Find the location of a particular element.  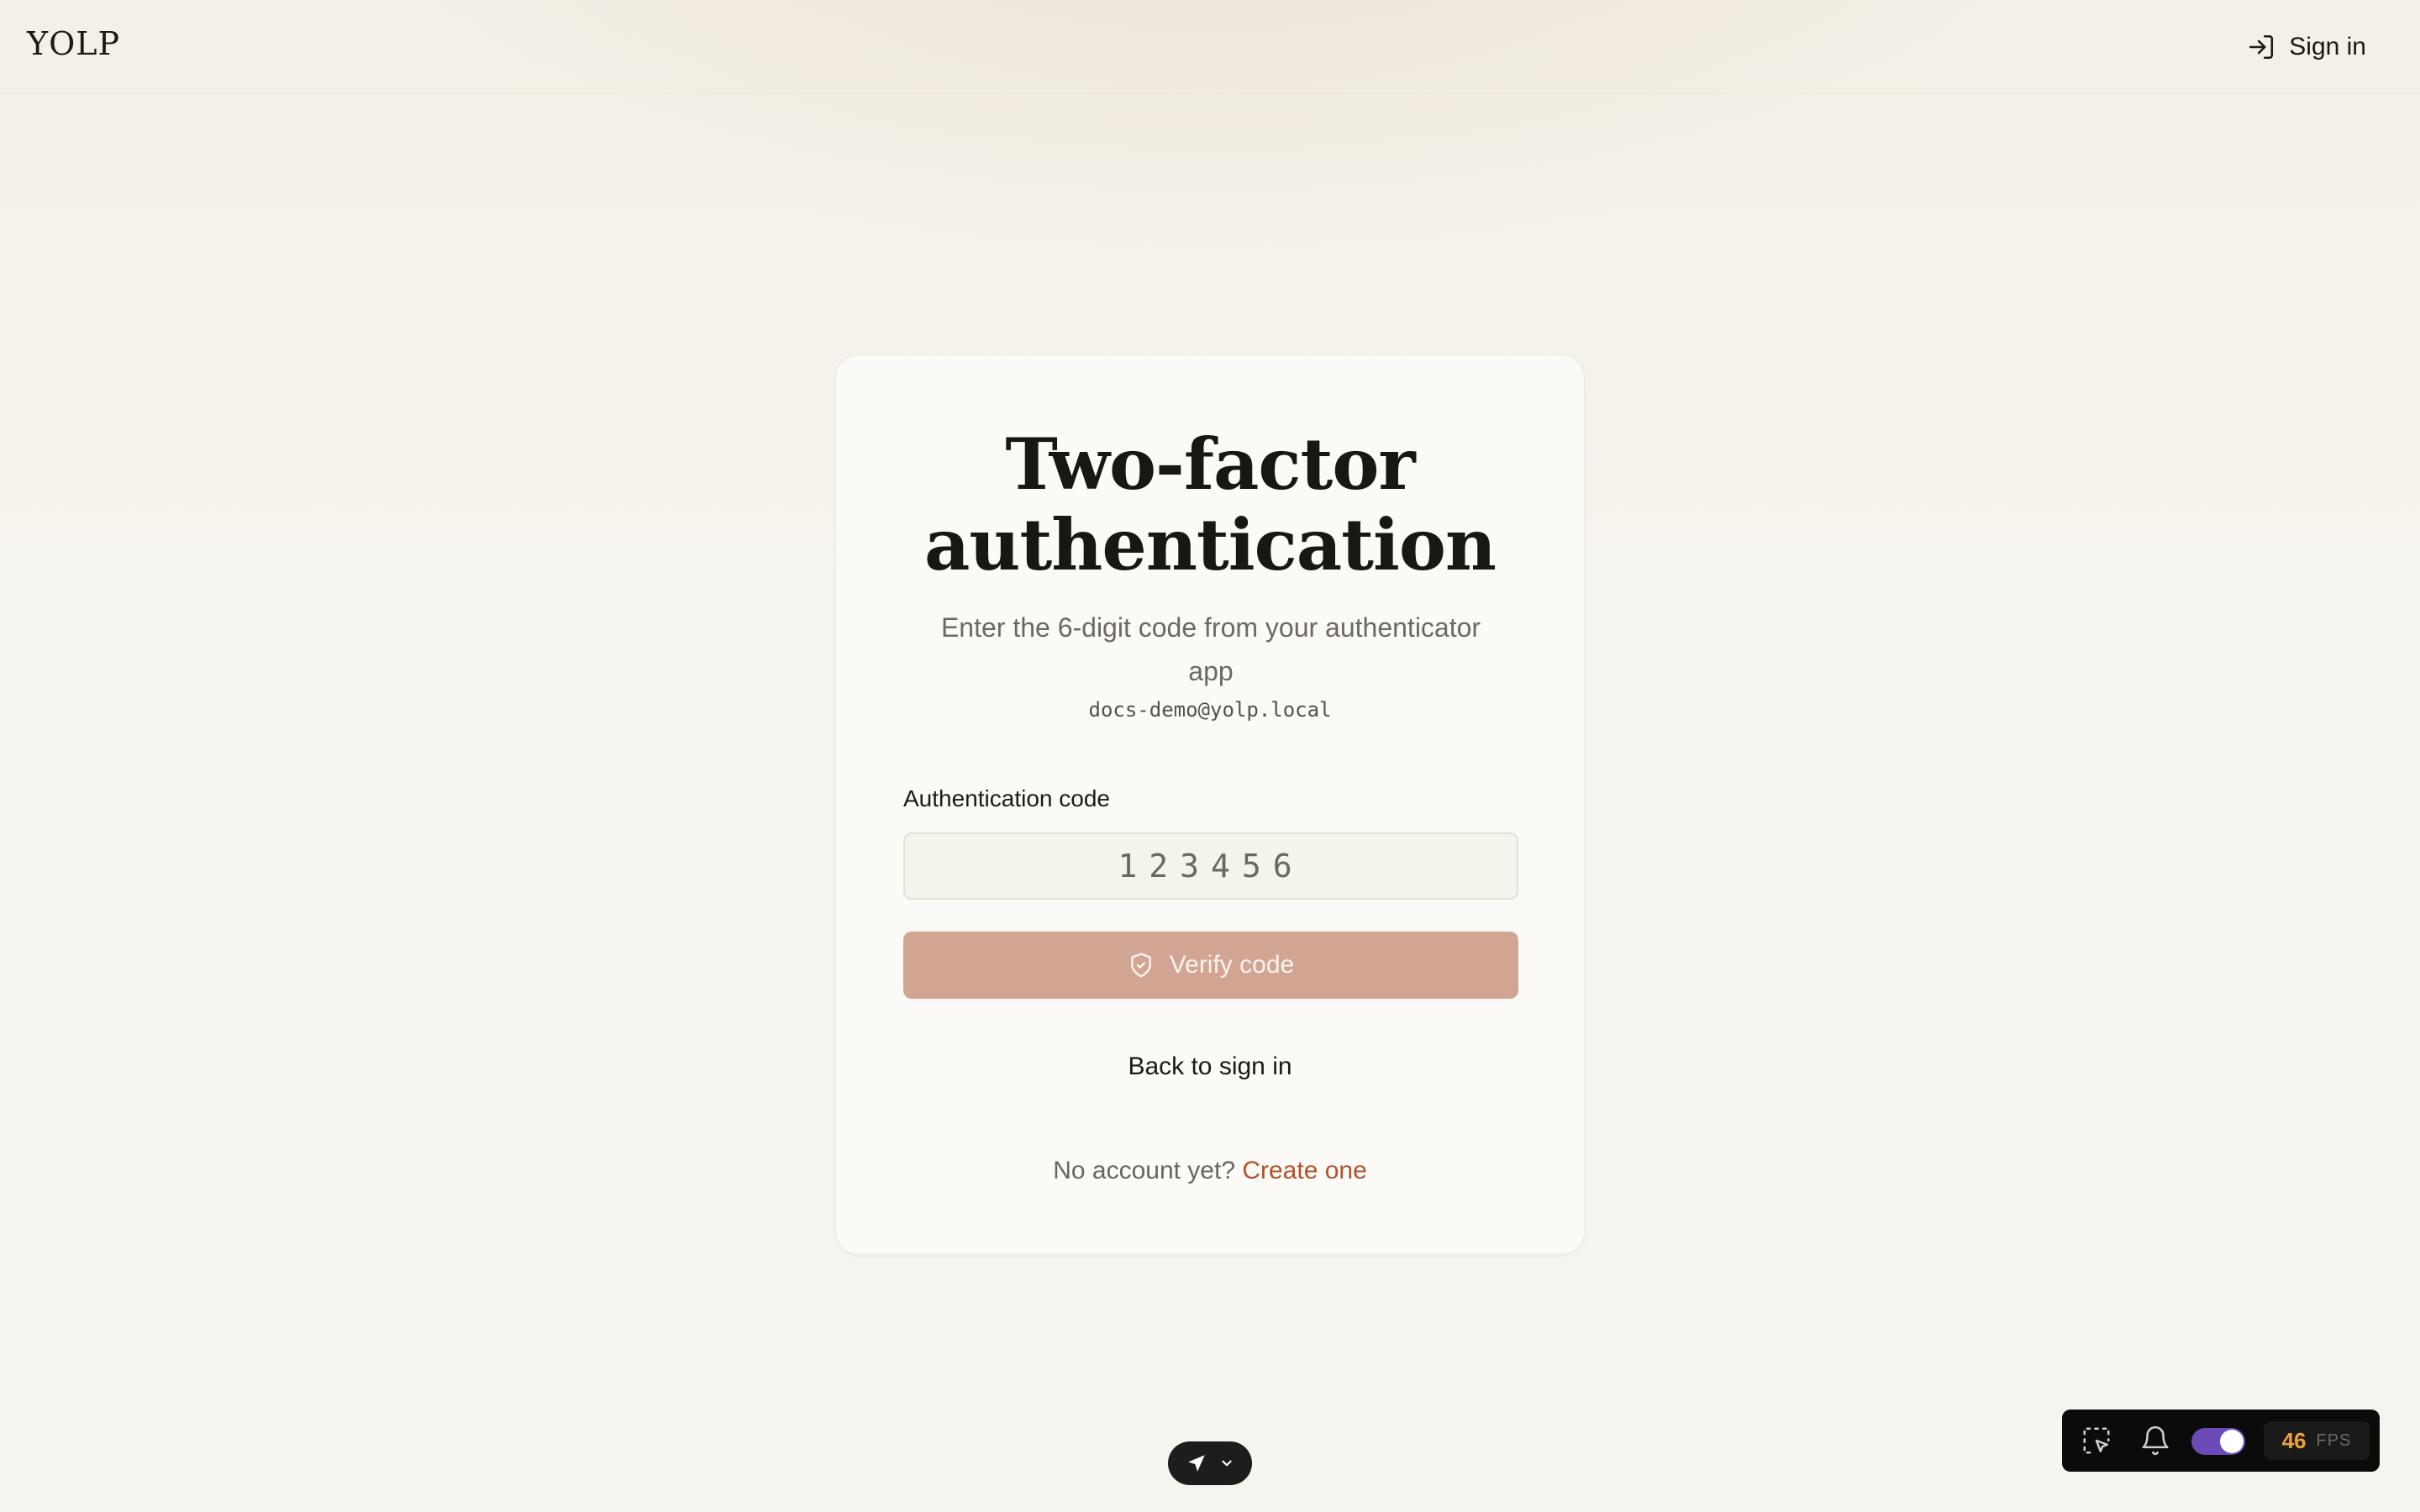

fps-counter: 46 FPS is located at coordinates (2317, 1440).